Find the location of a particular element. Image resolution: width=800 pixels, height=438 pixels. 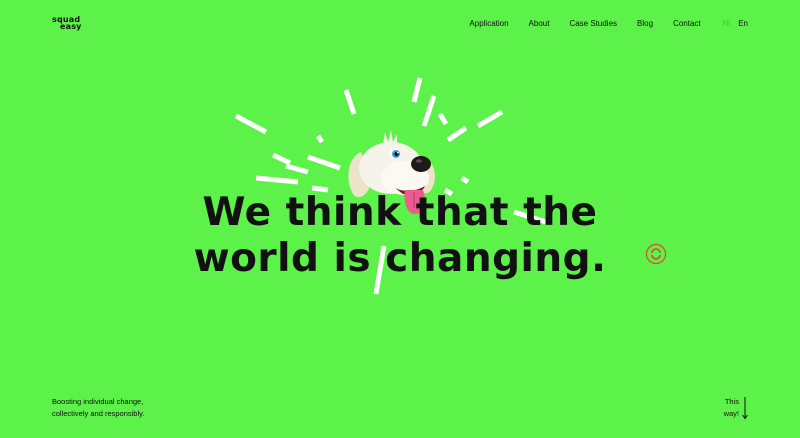

tagline-line-2: collectively and responsibly. is located at coordinates (98, 413).